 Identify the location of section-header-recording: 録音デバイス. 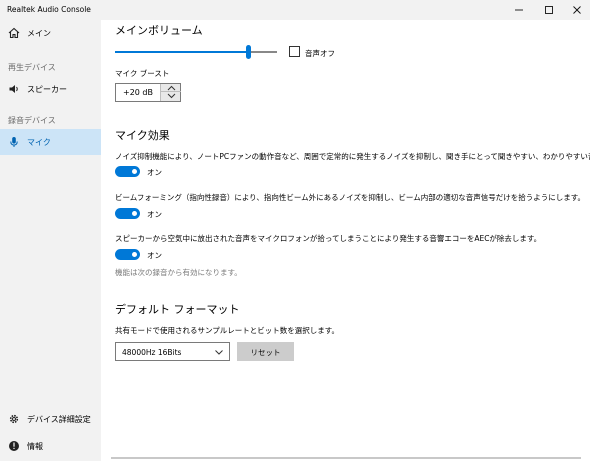
(32, 120).